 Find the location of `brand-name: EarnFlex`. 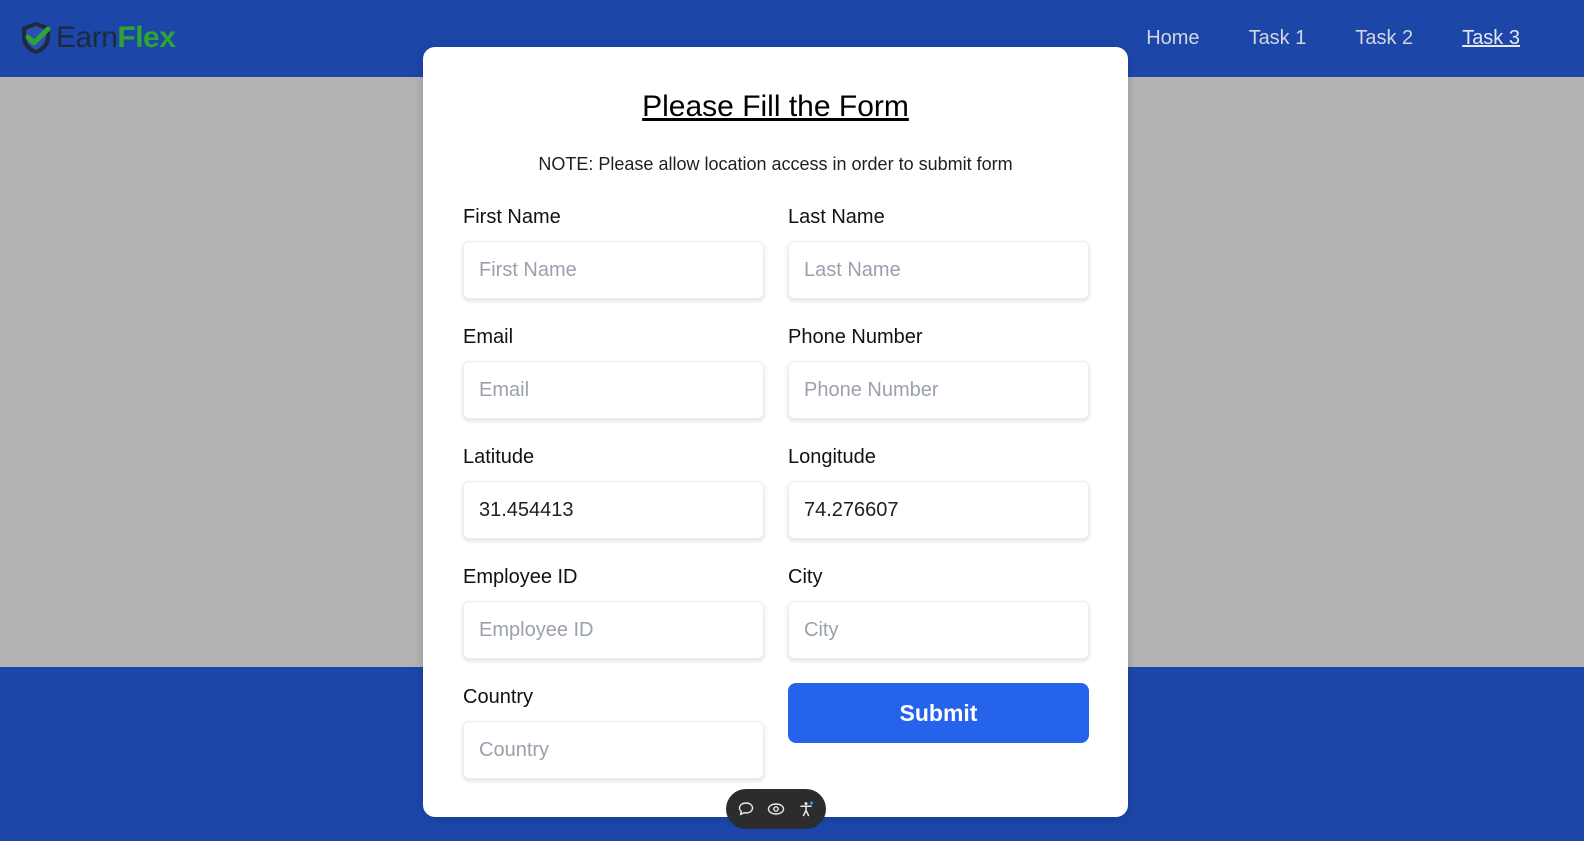

brand-name: EarnFlex is located at coordinates (116, 38).